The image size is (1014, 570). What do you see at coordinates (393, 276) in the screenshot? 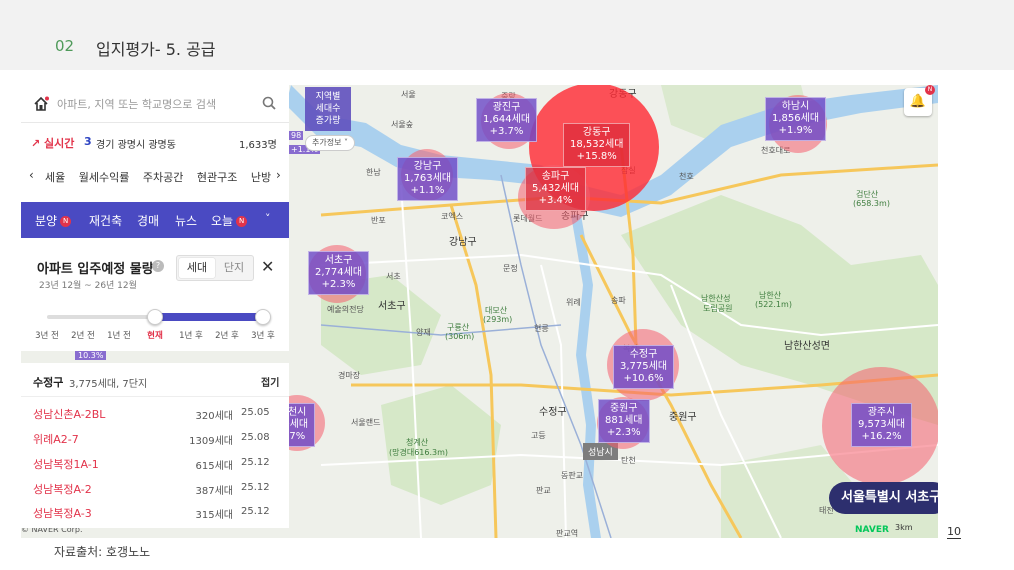
I see `place-label: 서초` at bounding box center [393, 276].